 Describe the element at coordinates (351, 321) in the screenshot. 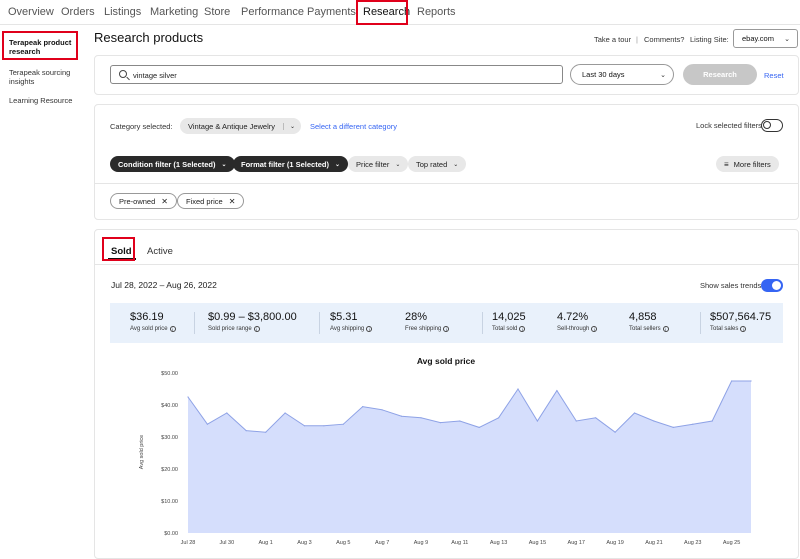

I see `stat-avg-shipping: $5.31 Avg shipping i` at that location.